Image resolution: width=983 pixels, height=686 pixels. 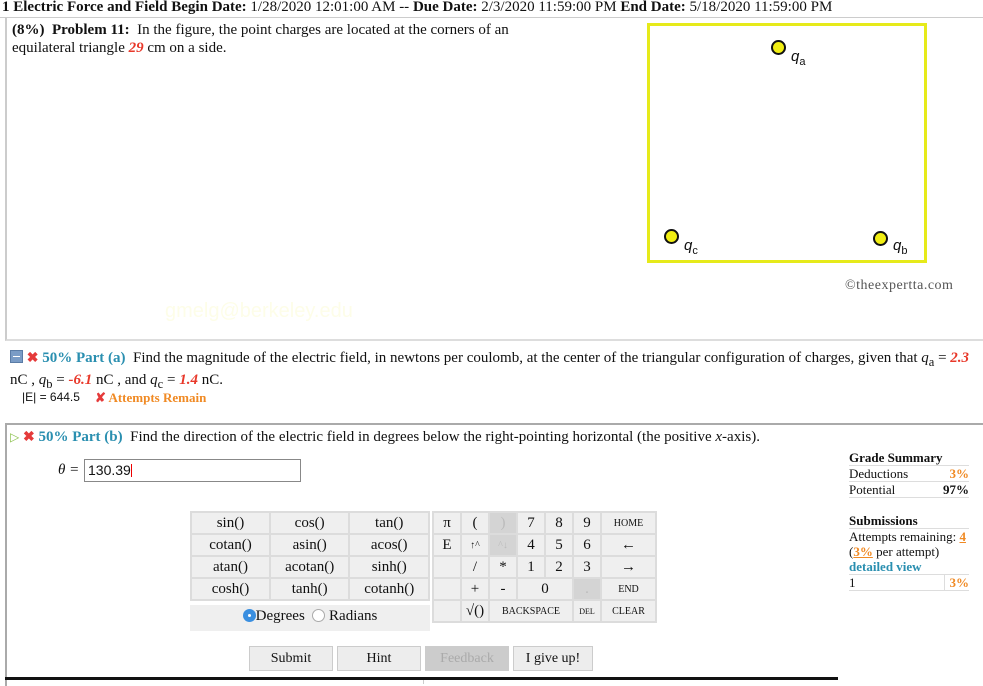 I want to click on cosh-button: cosh(), so click(x=230, y=589).